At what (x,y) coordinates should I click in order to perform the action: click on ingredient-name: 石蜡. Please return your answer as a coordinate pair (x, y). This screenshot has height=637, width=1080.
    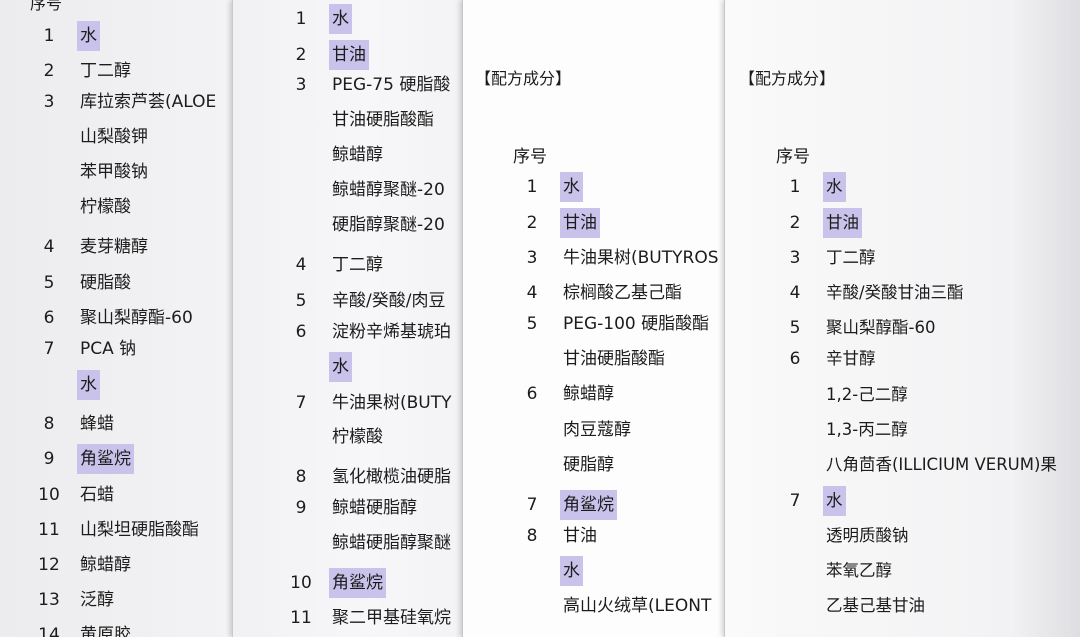
    Looking at the image, I should click on (97, 495).